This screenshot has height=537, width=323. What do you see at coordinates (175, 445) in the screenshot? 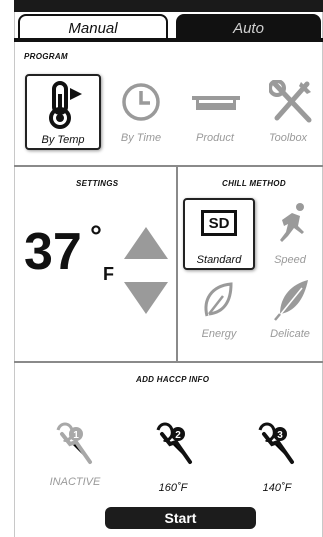
I see `probe-icon: 2` at bounding box center [175, 445].